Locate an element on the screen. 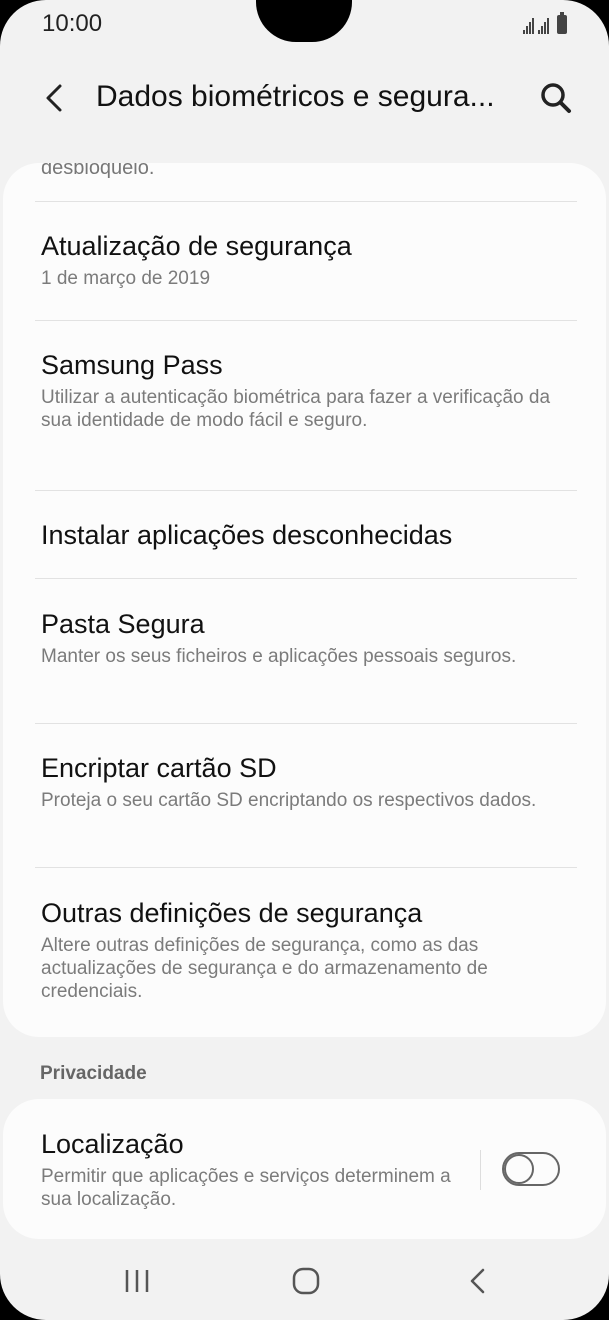 The width and height of the screenshot is (609, 1320). item-title: Atualização de segurança is located at coordinates (196, 246).